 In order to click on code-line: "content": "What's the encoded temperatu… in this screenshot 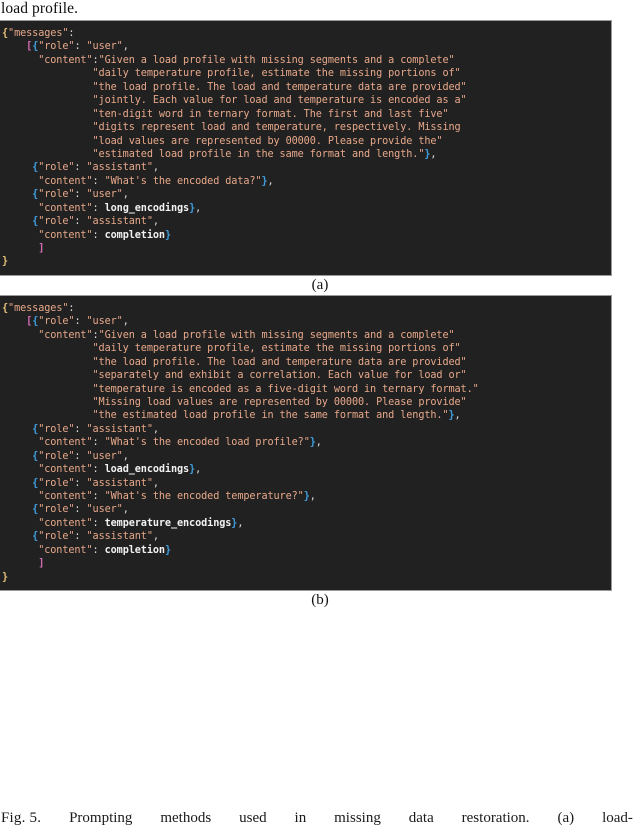, I will do `click(306, 496)`.